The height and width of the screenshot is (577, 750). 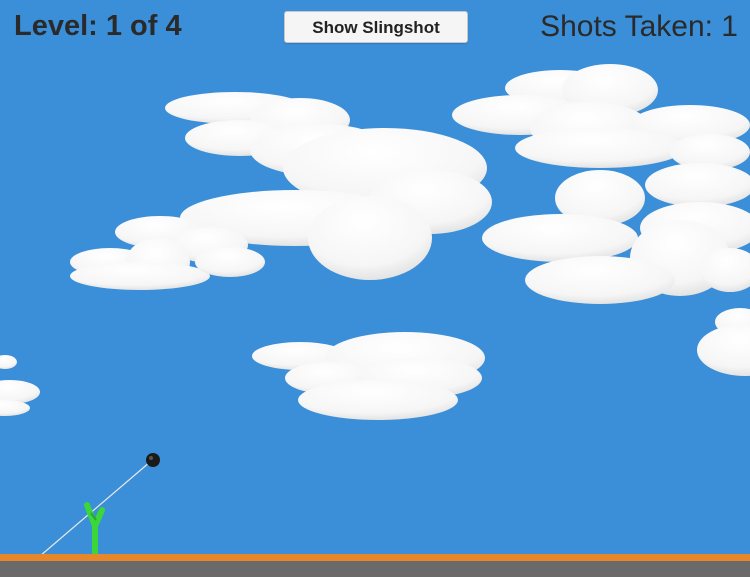 I want to click on level-indicator: Level: 1 of 4, so click(x=98, y=26).